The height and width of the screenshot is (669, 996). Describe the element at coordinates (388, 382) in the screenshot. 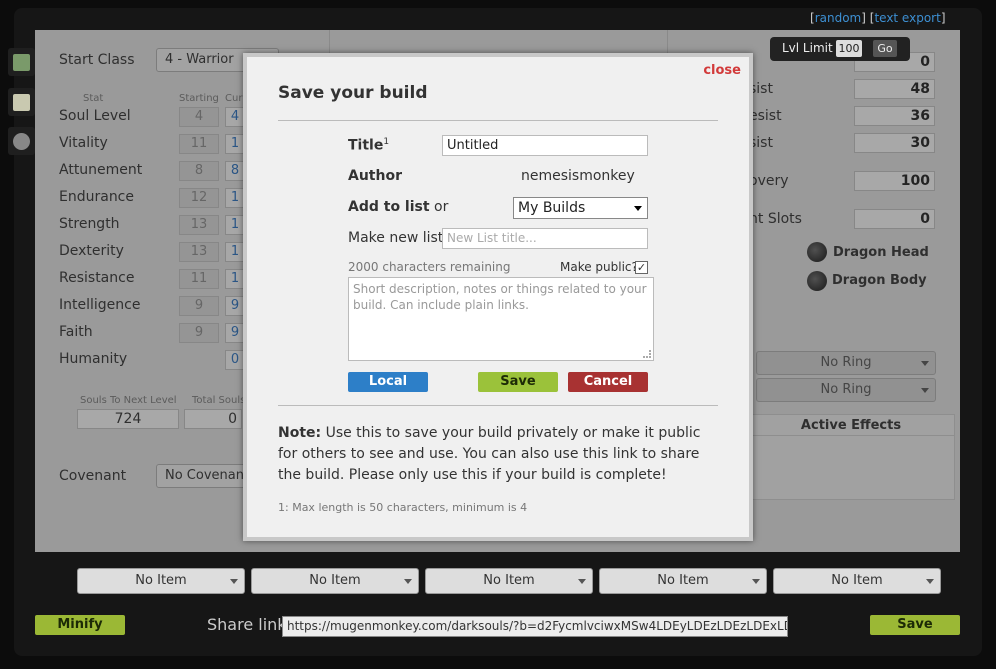

I see `local-button: Local` at that location.